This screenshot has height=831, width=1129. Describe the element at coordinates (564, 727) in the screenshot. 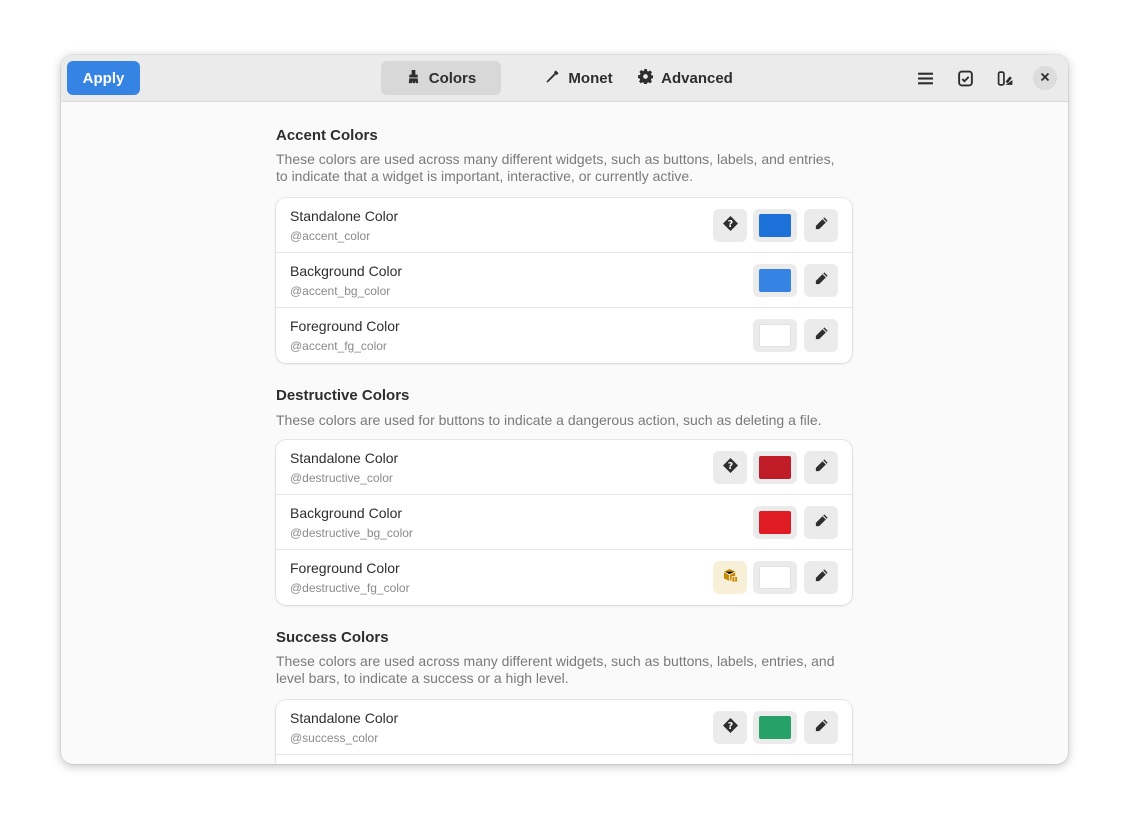

I see `color-row-success-standalone: Standalone Color @success_color ?` at that location.